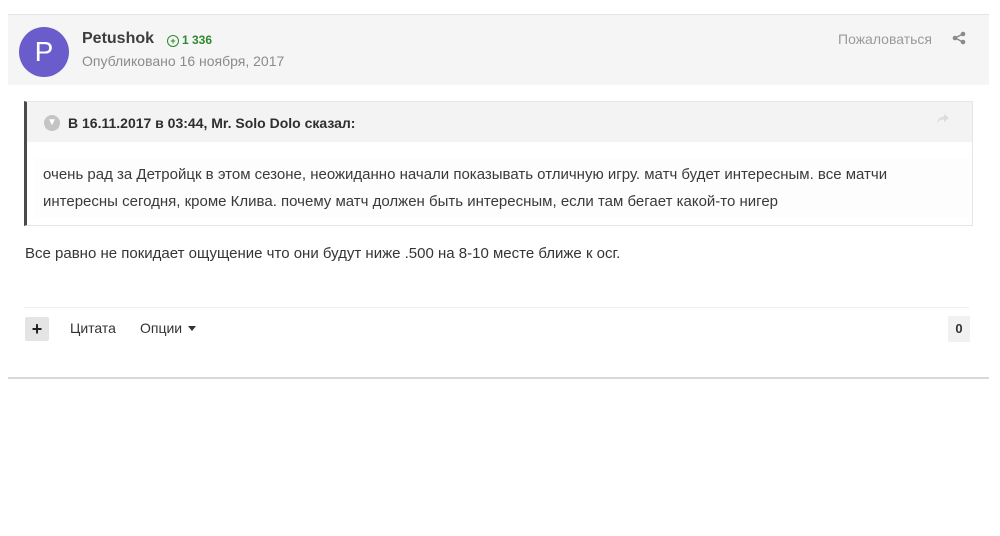 This screenshot has height=536, width=1000. What do you see at coordinates (197, 40) in the screenshot?
I see `reputation-count: 1 336` at bounding box center [197, 40].